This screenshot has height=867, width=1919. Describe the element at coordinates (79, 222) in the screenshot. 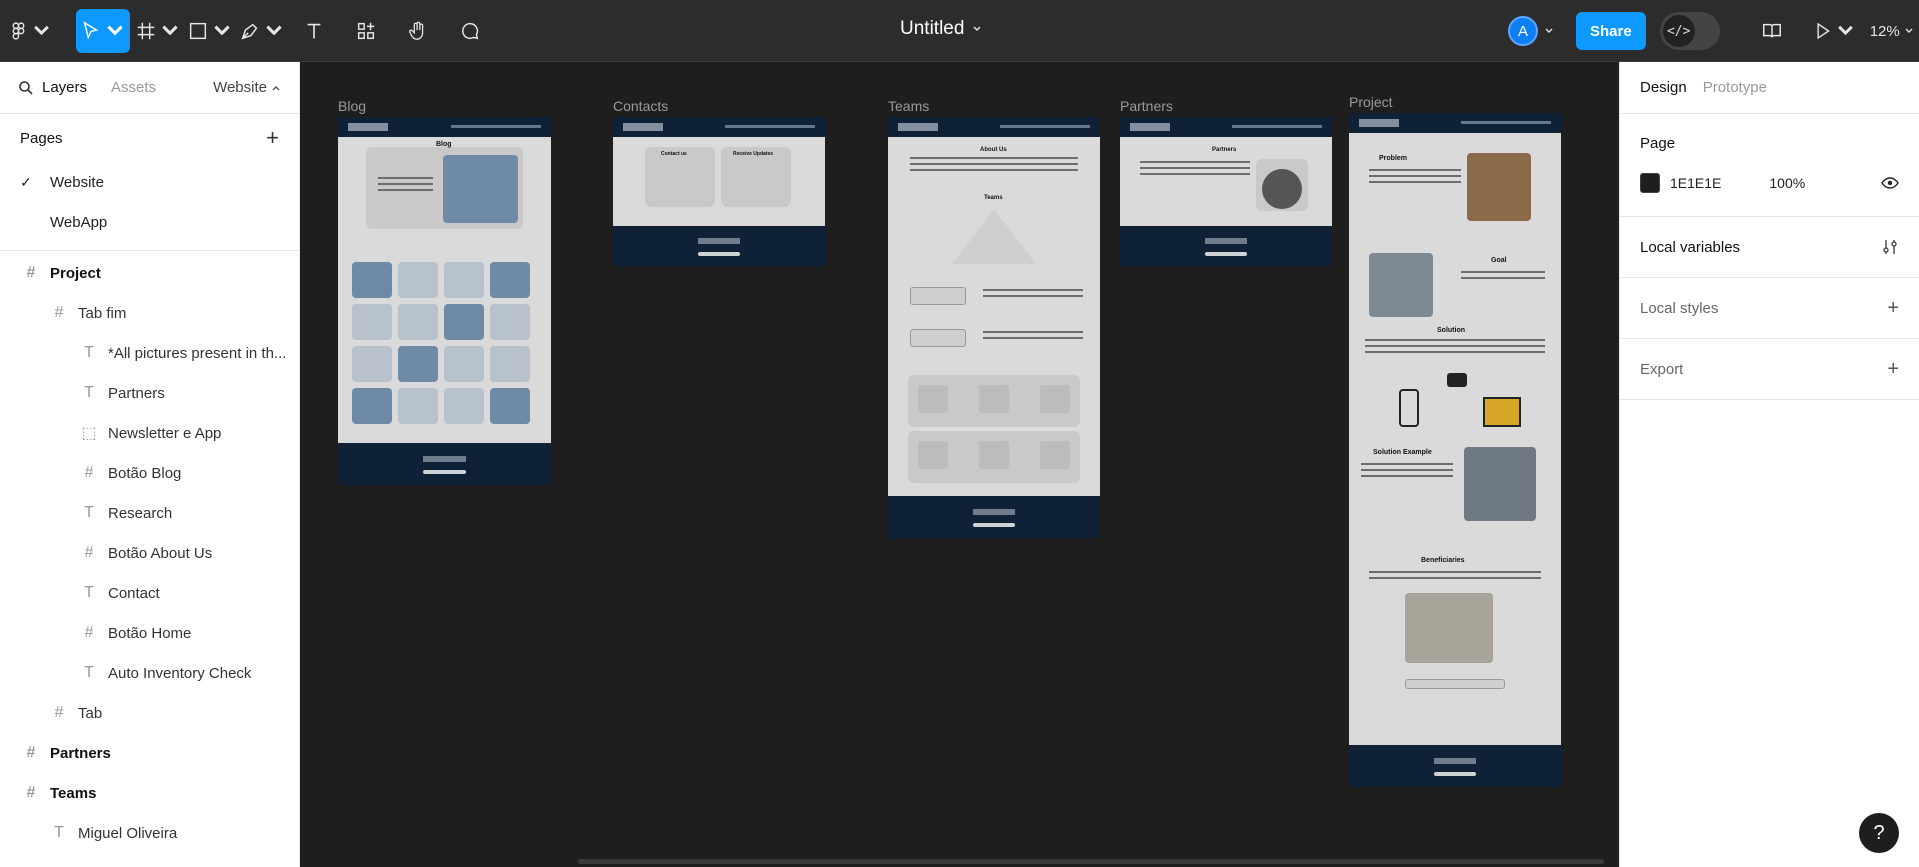

I see `page-item-label: WebApp` at that location.